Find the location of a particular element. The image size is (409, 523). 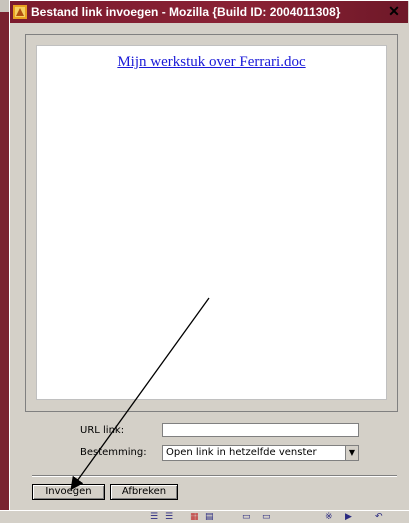

image-icon: ▤ is located at coordinates (209, 517).